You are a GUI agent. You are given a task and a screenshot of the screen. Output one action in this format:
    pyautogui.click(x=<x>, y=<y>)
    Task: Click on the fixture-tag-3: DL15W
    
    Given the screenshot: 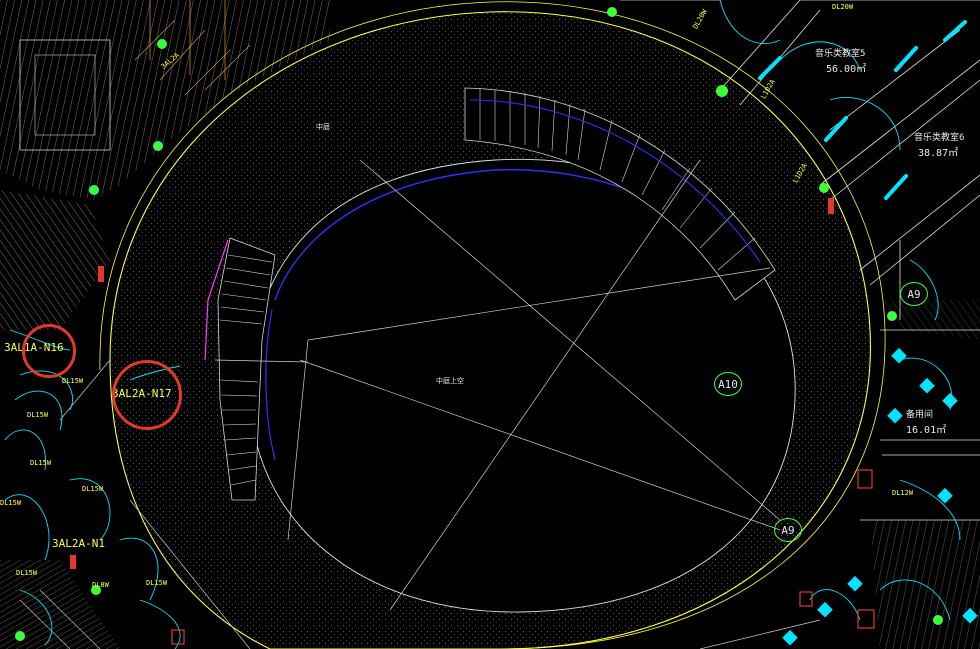 What is the action you would take?
    pyautogui.click(x=38, y=415)
    